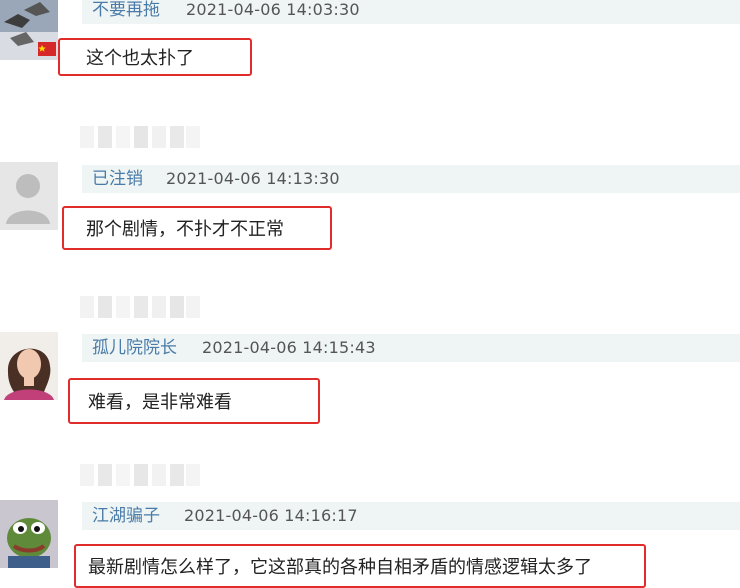  What do you see at coordinates (134, 348) in the screenshot?
I see `username-link: 孤儿院院长` at bounding box center [134, 348].